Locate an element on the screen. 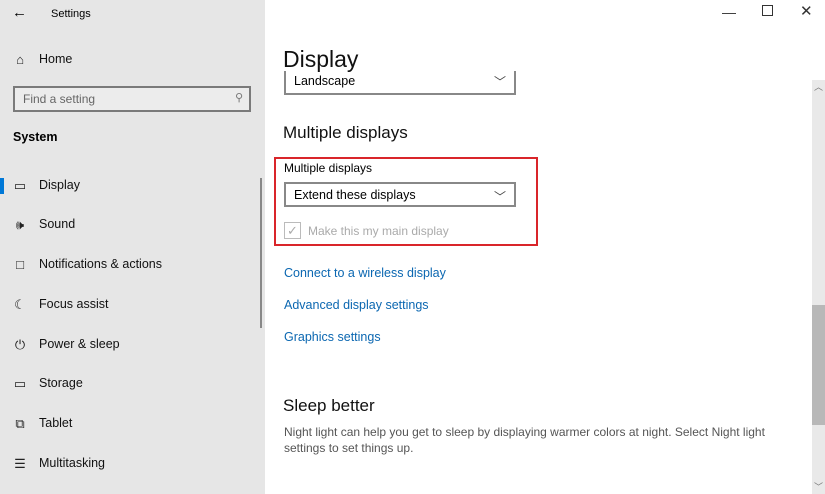 The image size is (825, 494). item-label: Notifications & actions is located at coordinates (100, 264).